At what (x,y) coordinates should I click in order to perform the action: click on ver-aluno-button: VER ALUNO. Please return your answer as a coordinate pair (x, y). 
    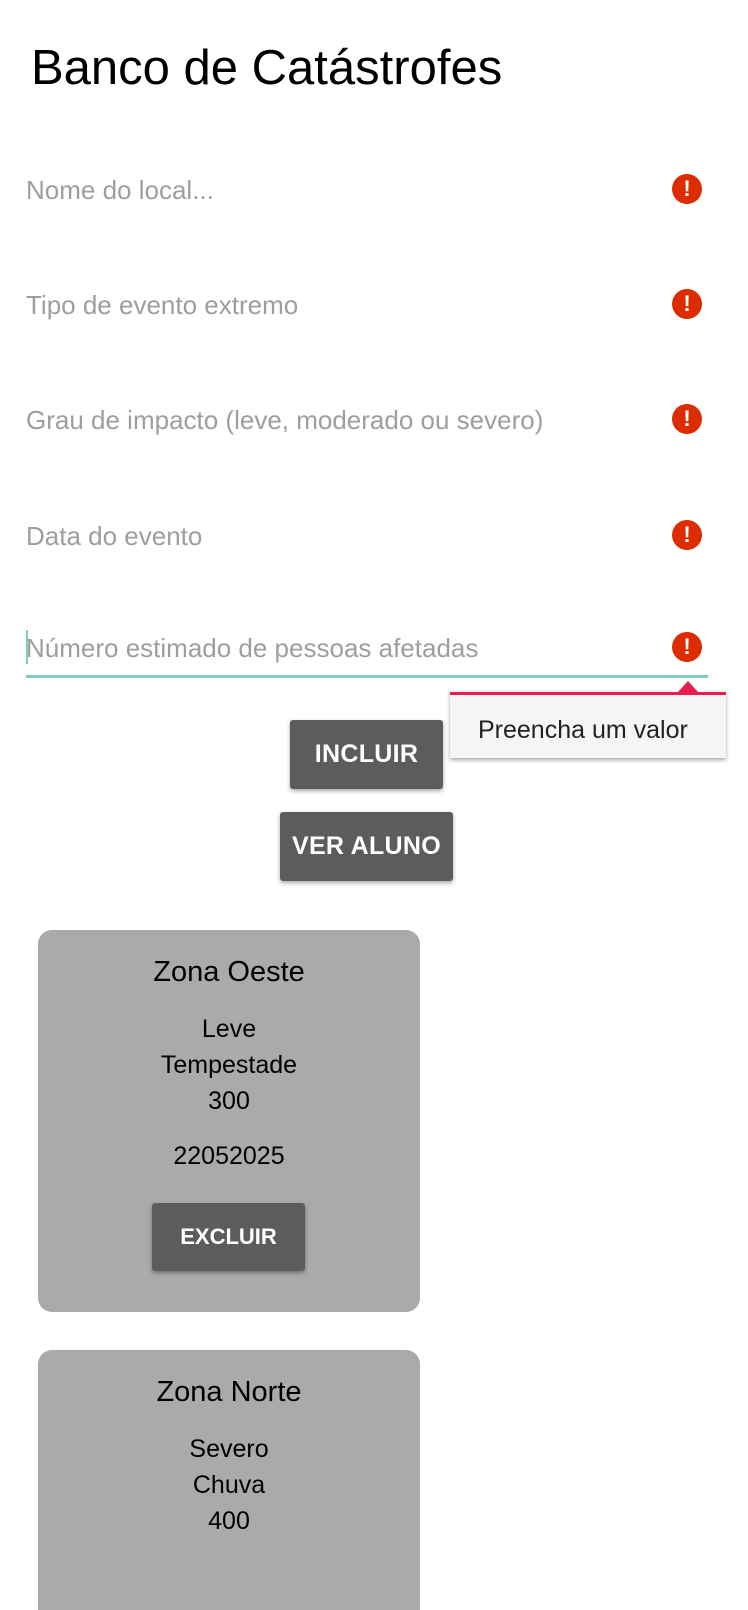
    Looking at the image, I should click on (366, 846).